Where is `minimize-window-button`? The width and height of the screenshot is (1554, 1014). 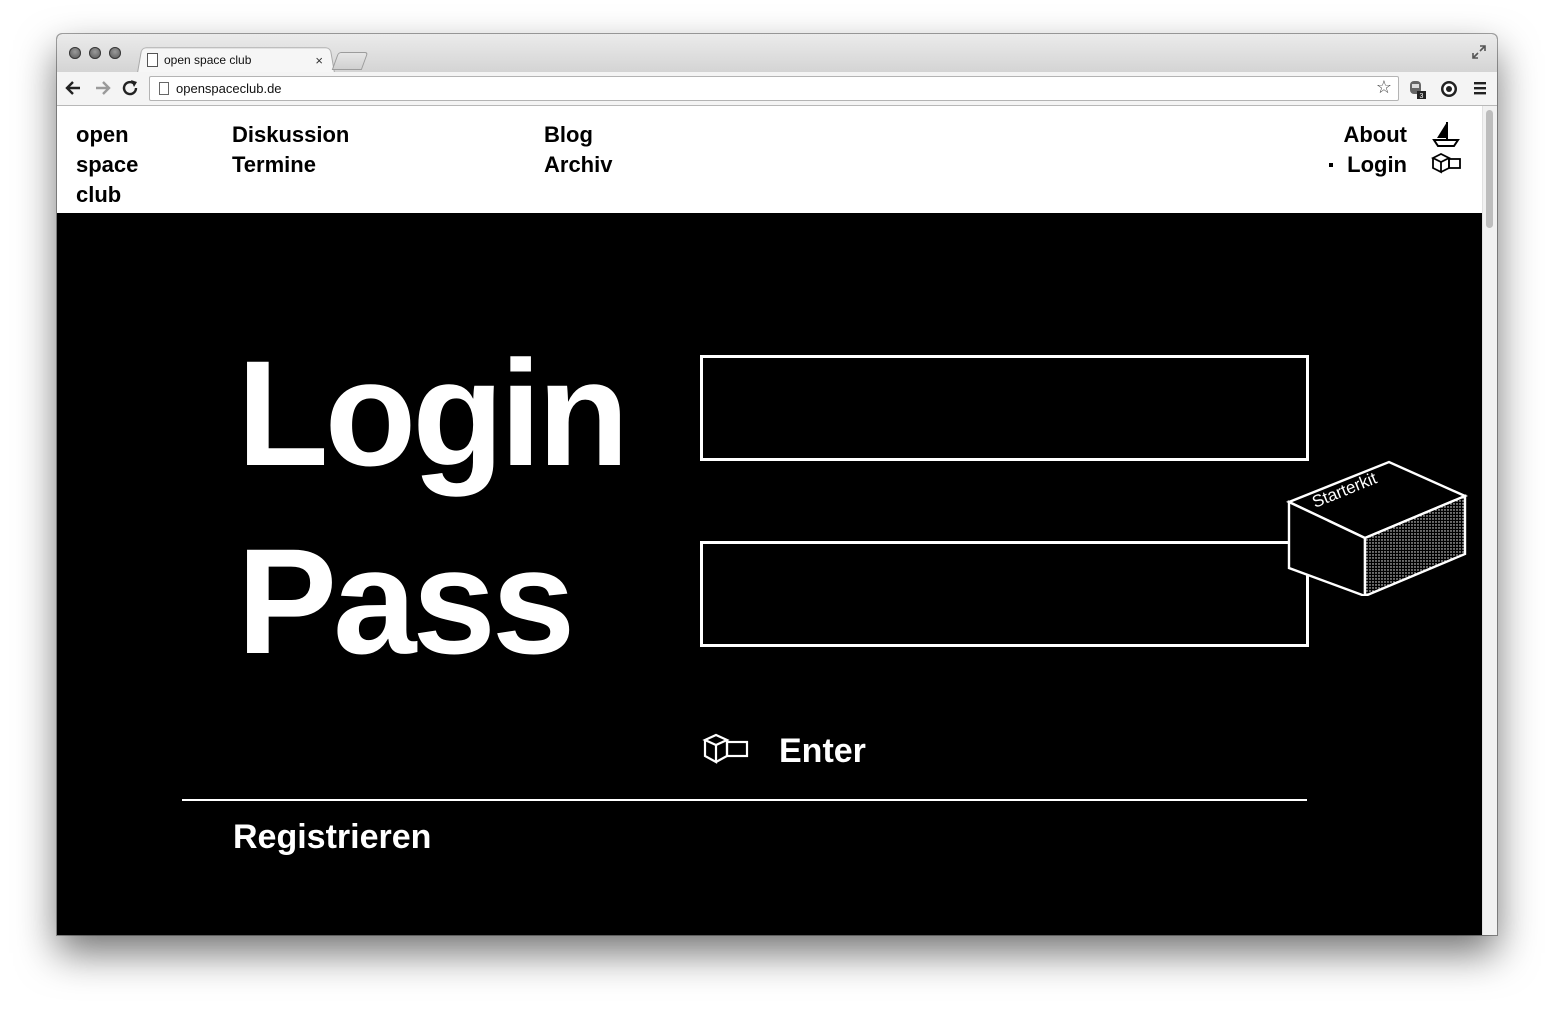 minimize-window-button is located at coordinates (95, 53).